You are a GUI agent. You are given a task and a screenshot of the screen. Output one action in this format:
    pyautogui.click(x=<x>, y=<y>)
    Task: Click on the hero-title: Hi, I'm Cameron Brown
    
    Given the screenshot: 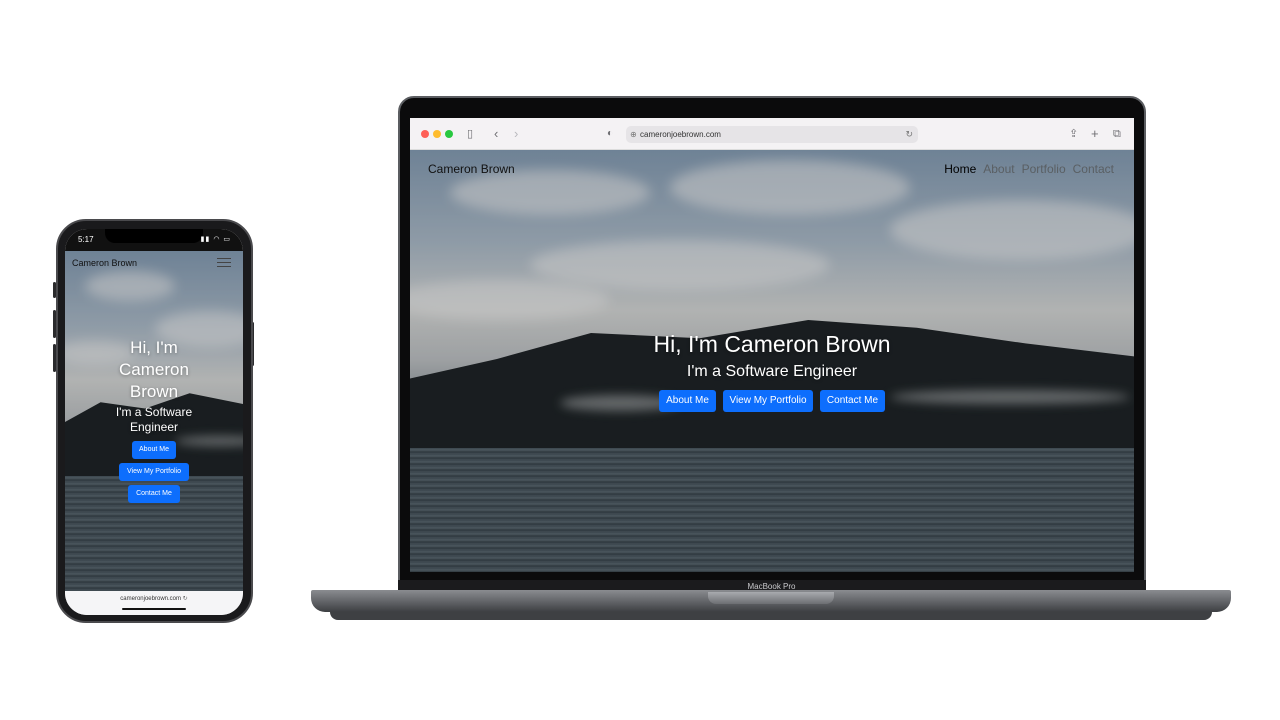 What is the action you would take?
    pyautogui.click(x=772, y=344)
    